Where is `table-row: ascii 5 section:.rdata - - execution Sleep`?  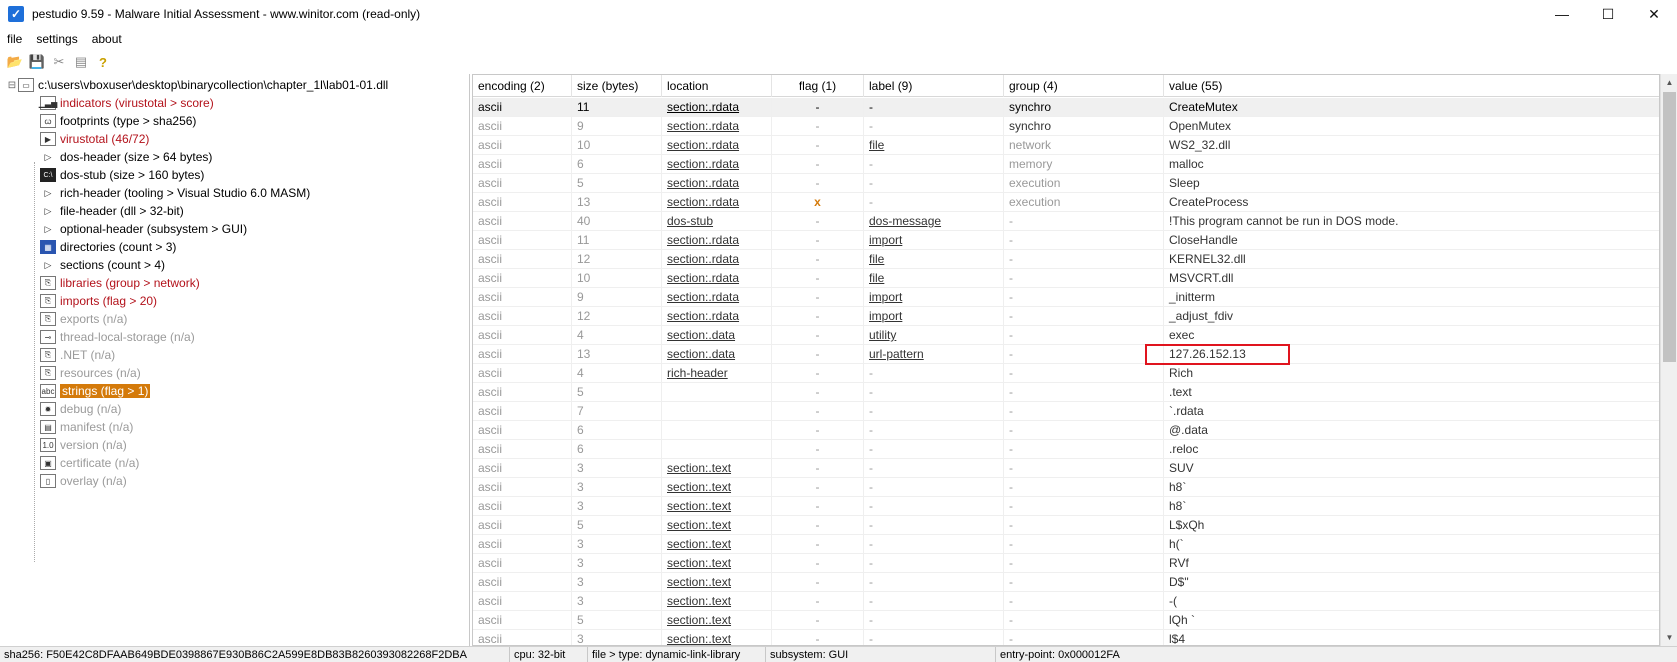 table-row: ascii 5 section:.rdata - - execution Sleep is located at coordinates (1066, 183).